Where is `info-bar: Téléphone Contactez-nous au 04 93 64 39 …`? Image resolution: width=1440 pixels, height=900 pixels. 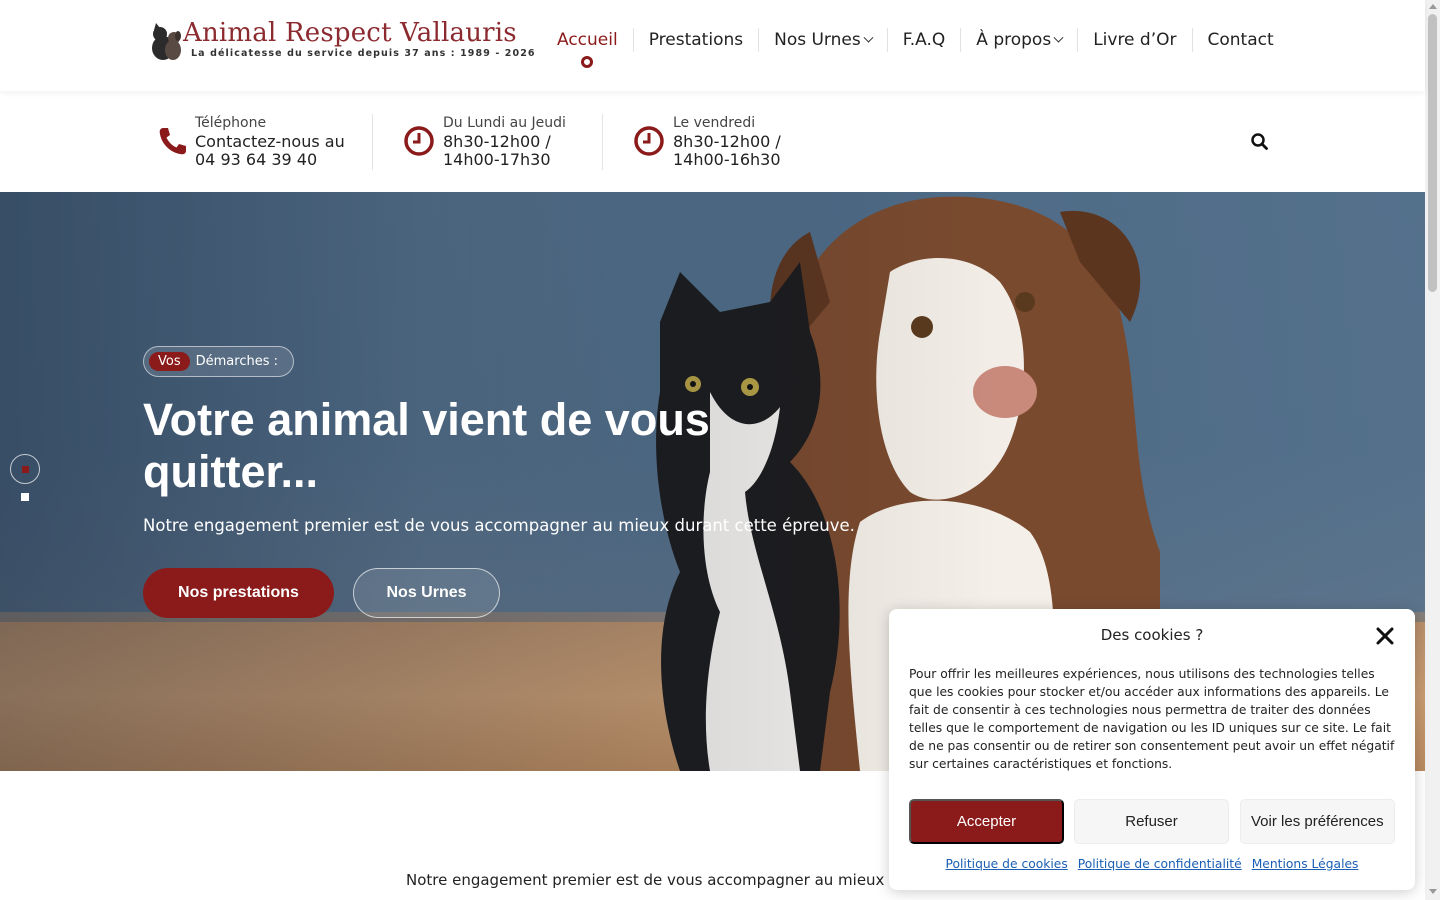 info-bar: Téléphone Contactez-nous au 04 93 64 39 … is located at coordinates (712, 141).